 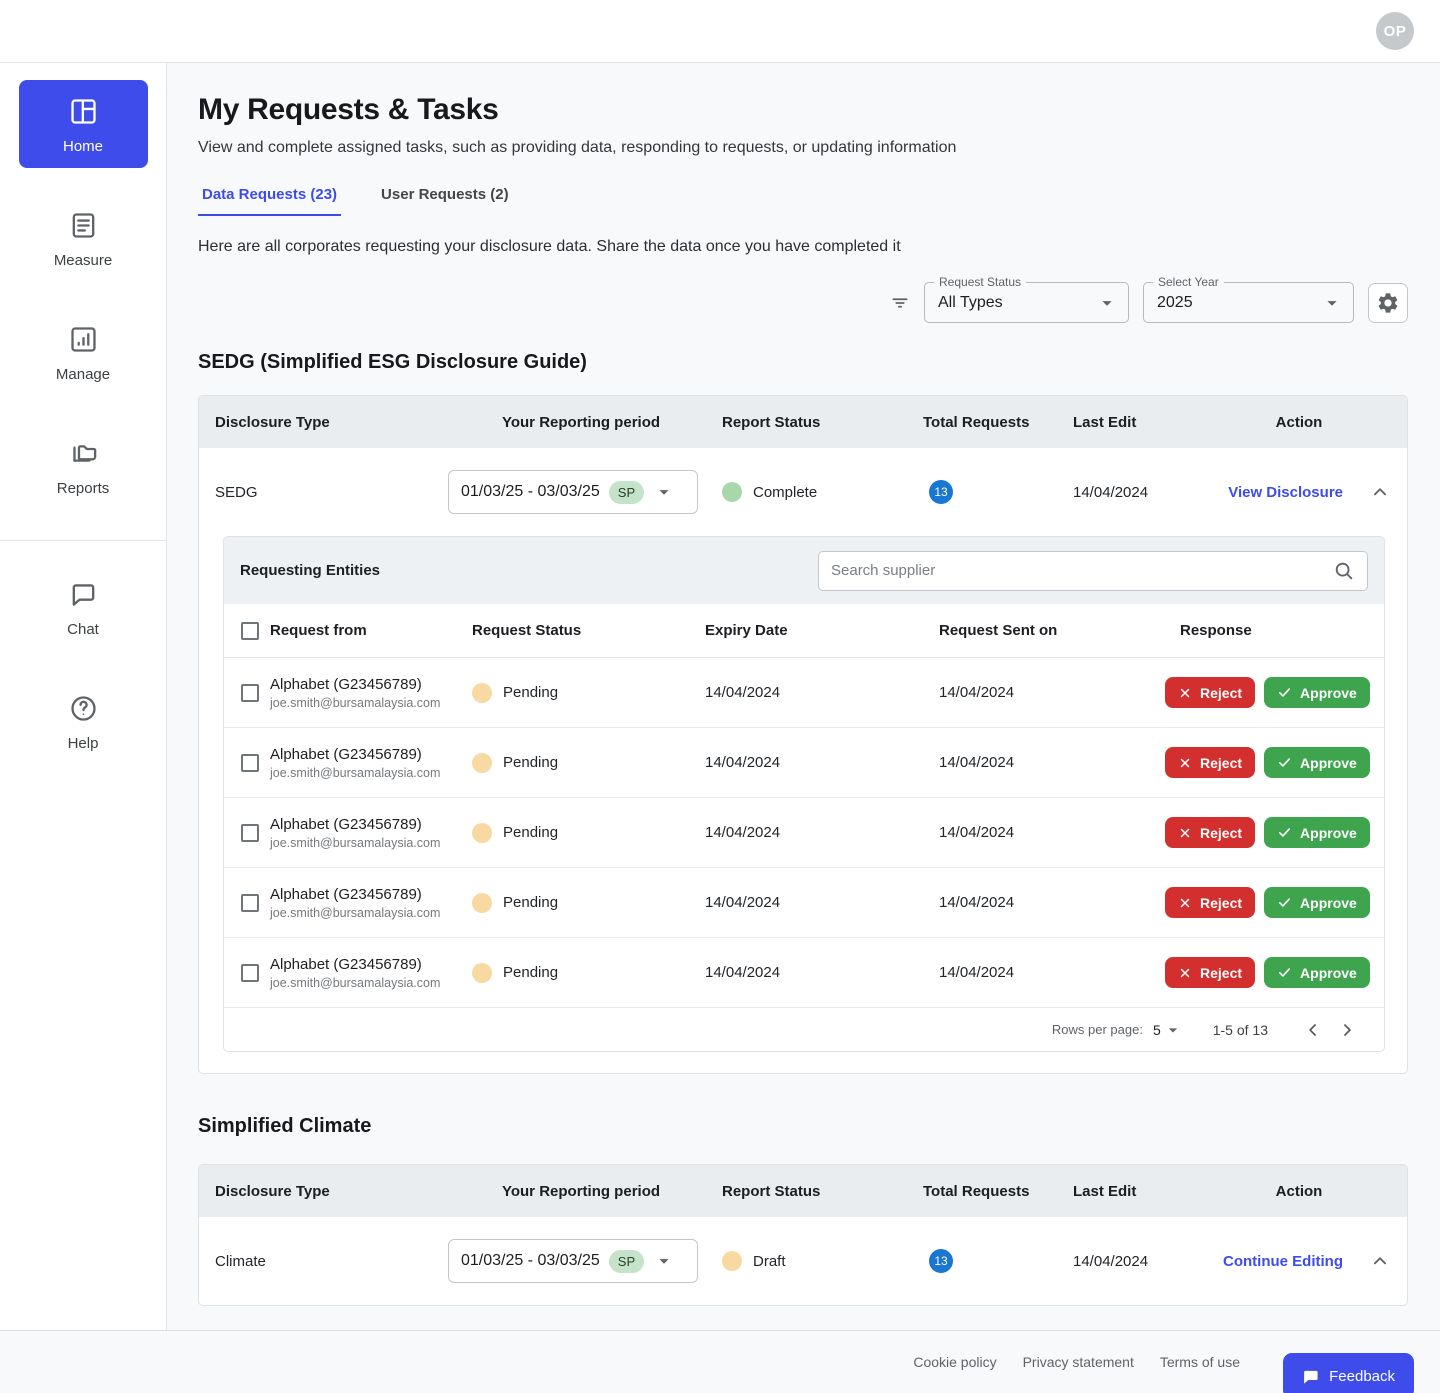 What do you see at coordinates (83, 260) in the screenshot?
I see `sidebar-item-label: Measure` at bounding box center [83, 260].